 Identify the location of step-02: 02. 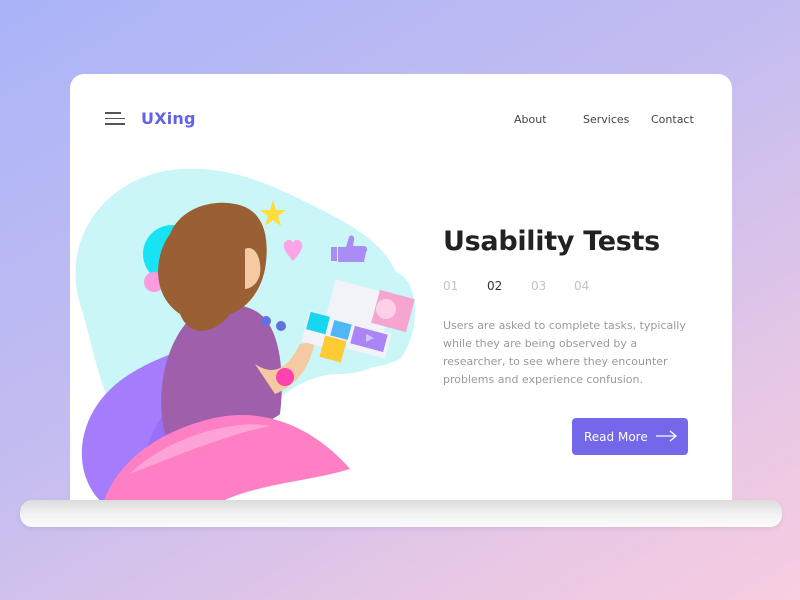
(494, 286).